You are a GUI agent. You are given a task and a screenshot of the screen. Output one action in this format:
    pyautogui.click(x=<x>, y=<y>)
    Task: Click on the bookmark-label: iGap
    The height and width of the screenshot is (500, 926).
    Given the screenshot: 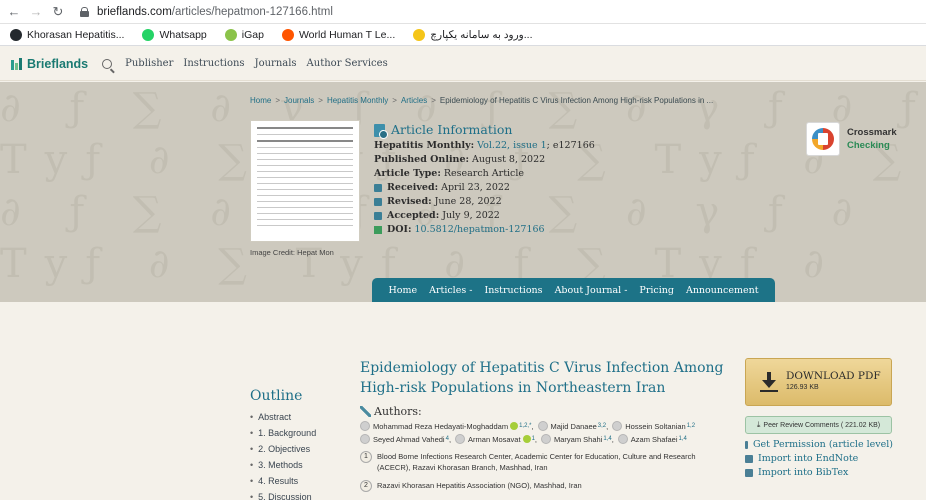 What is the action you would take?
    pyautogui.click(x=252, y=34)
    